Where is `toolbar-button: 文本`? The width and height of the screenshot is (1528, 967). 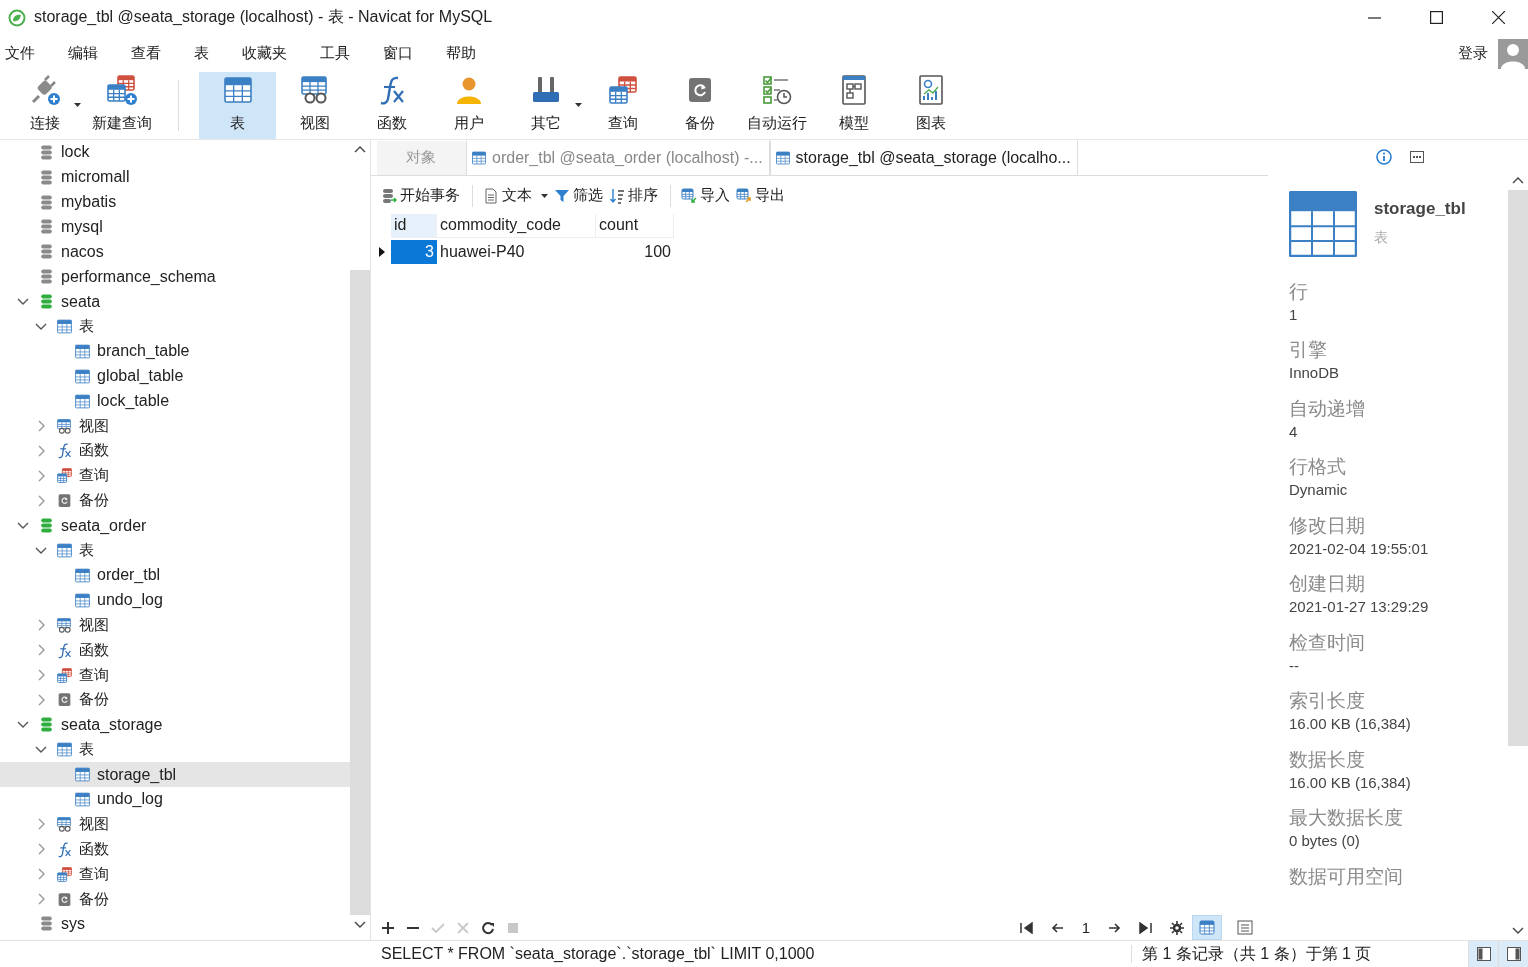
toolbar-button: 文本 is located at coordinates (515, 196).